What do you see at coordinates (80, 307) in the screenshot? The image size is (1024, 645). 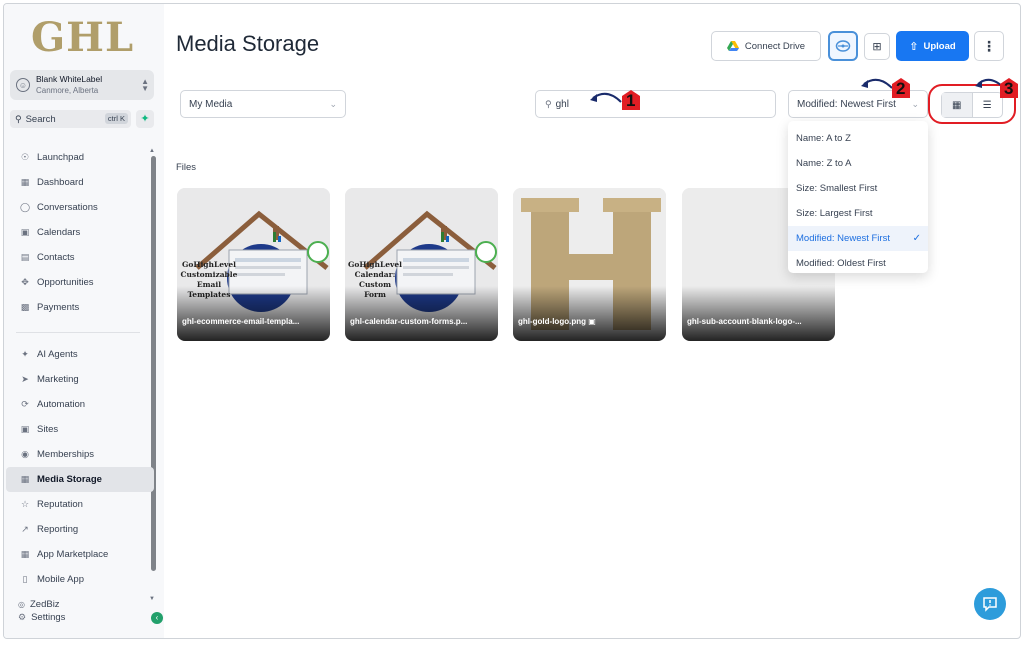 I see `sidebar-item-payments: ▩ Payments` at bounding box center [80, 307].